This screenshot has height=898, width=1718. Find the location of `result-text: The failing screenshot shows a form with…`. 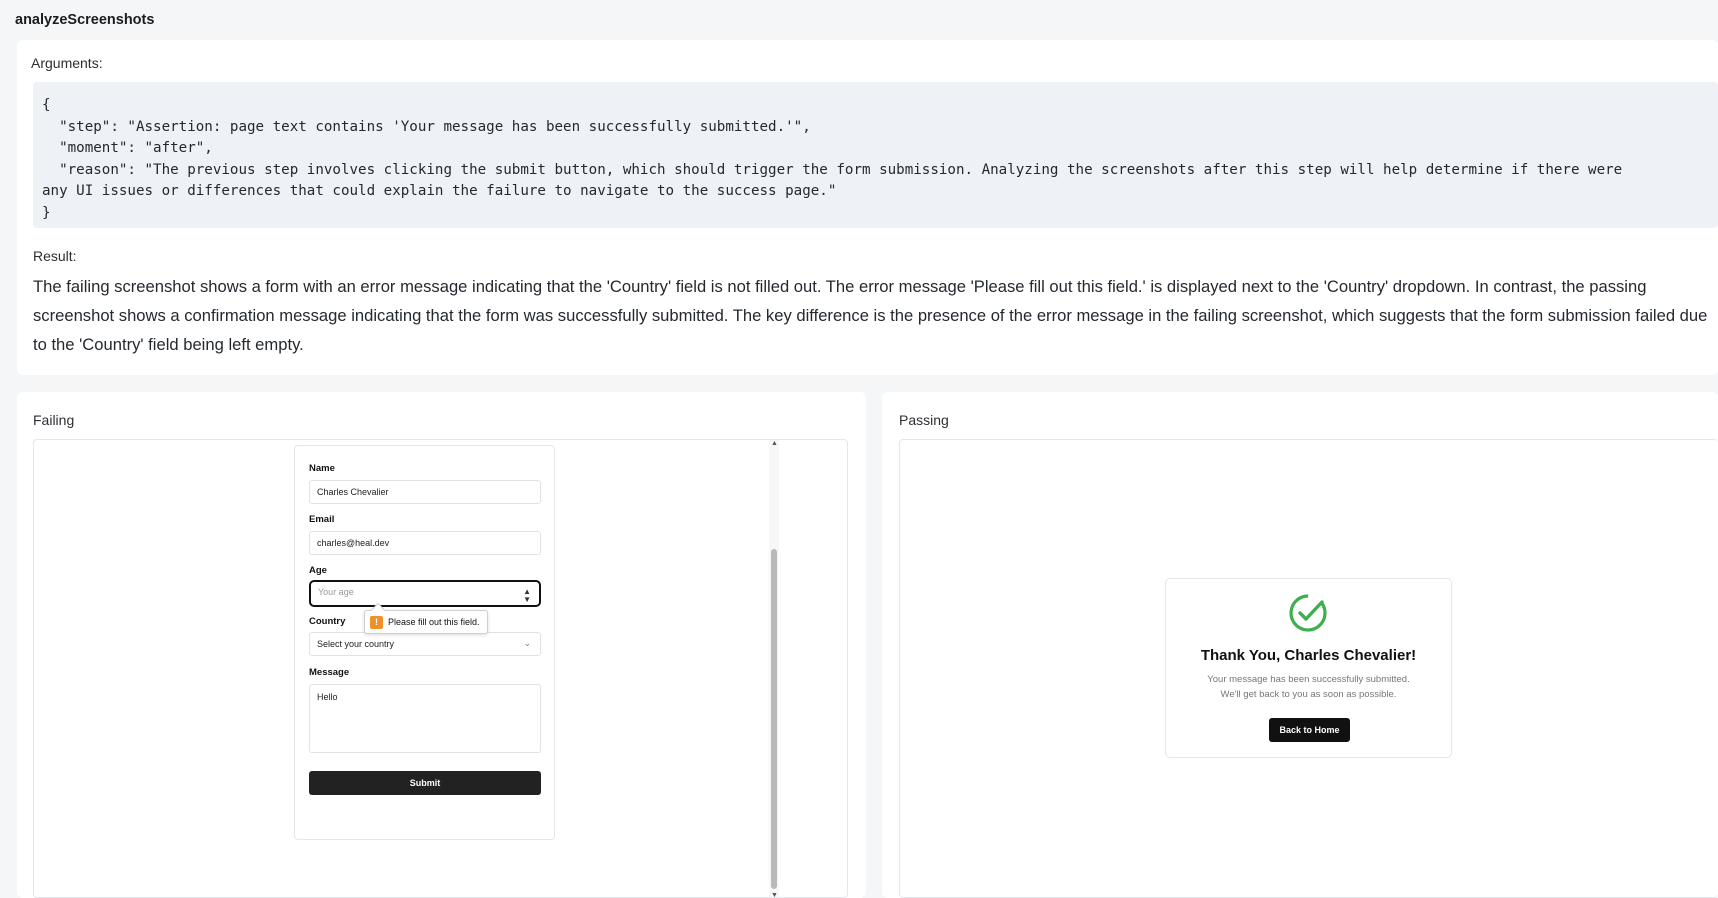

result-text: The failing screenshot shows a form with… is located at coordinates (870, 315).